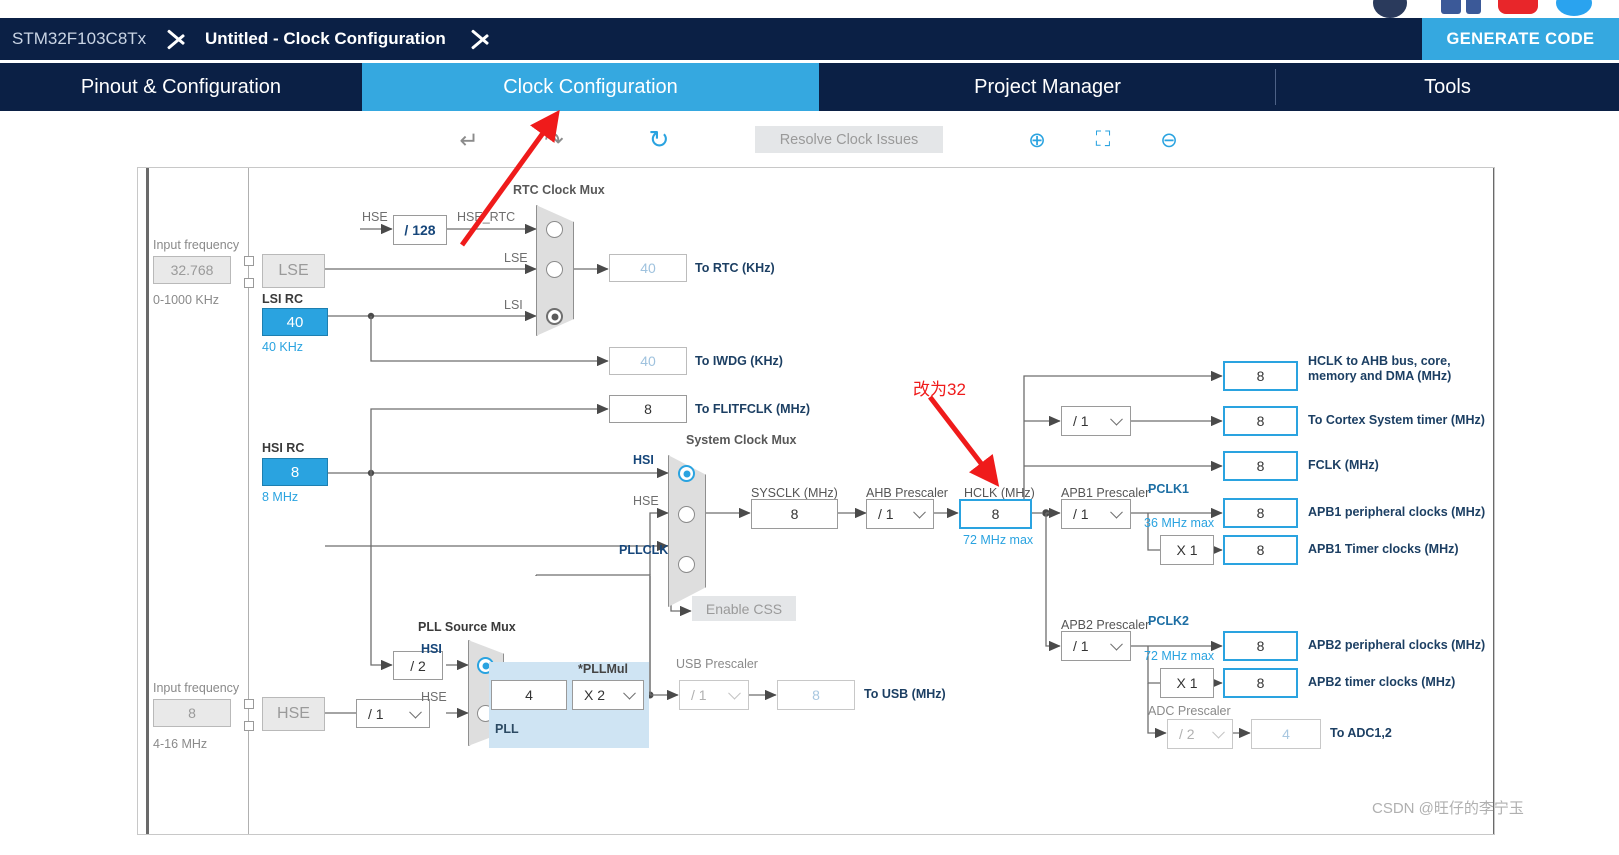 The image size is (1619, 855). I want to click on hse-rtc-signal-label: HSE_RTC, so click(486, 217).